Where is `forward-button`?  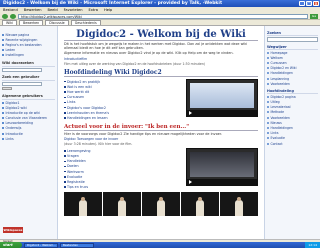 forward-button is located at coordinates (13, 16).